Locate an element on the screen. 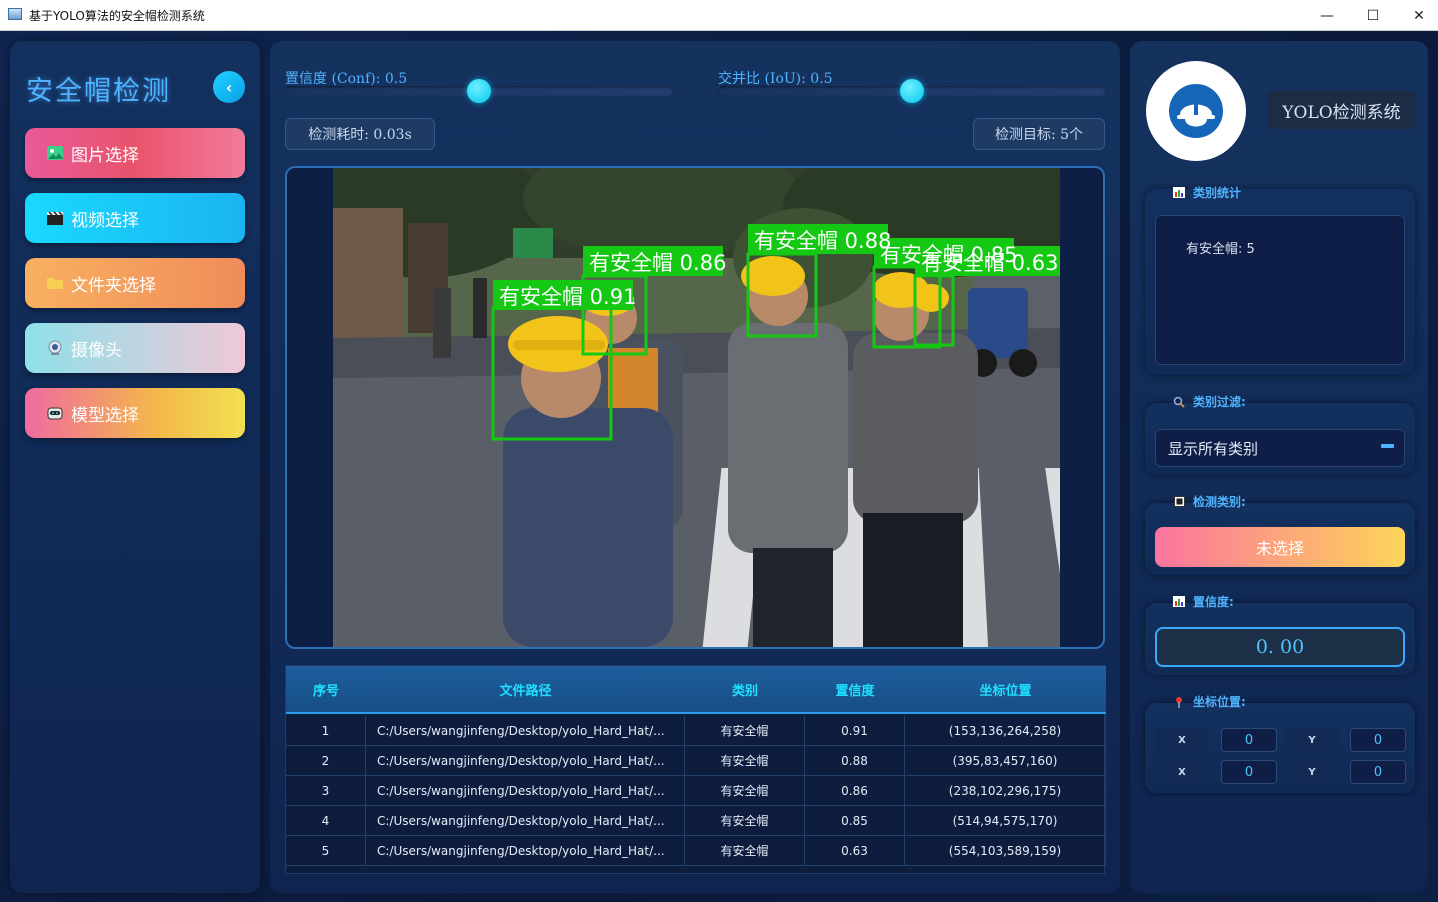 This screenshot has height=902, width=1438. dropdown-icon is located at coordinates (1387, 446).